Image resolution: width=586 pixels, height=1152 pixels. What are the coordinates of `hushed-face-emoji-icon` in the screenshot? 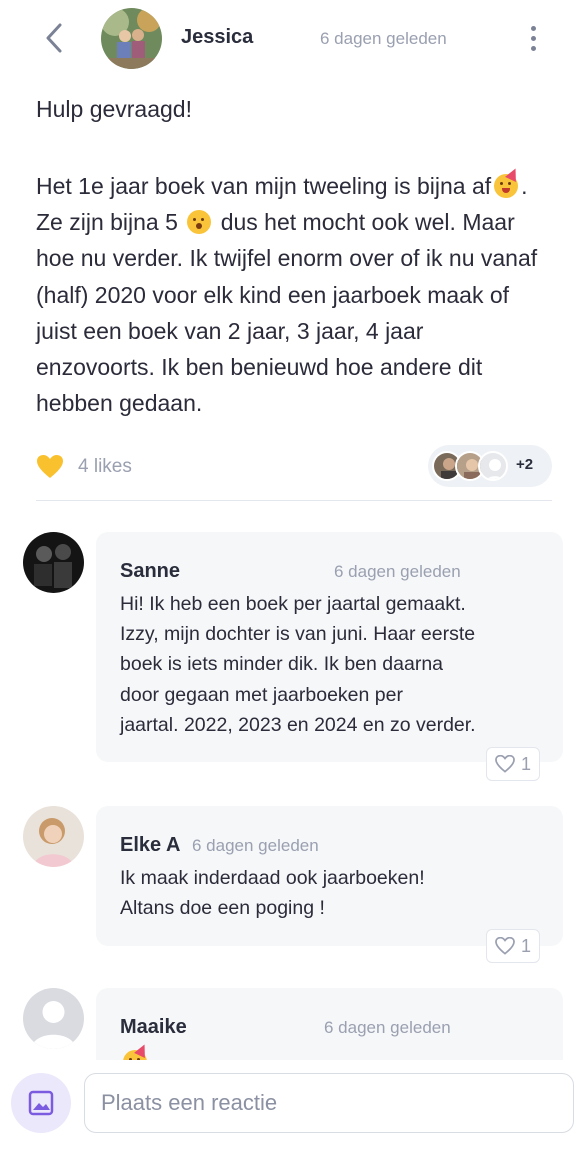 It's located at (199, 222).